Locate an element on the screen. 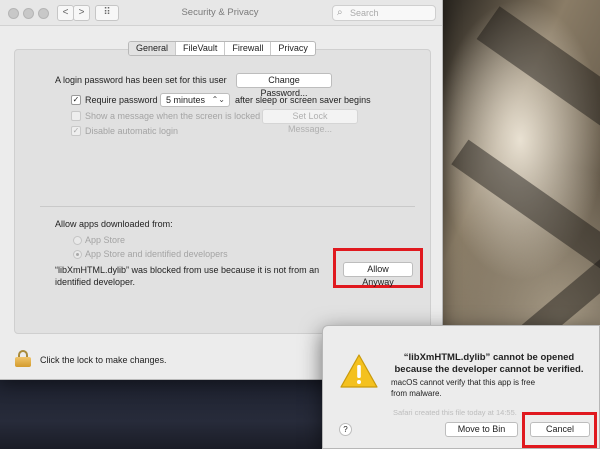  tab-privacy: Privacy is located at coordinates (293, 48).